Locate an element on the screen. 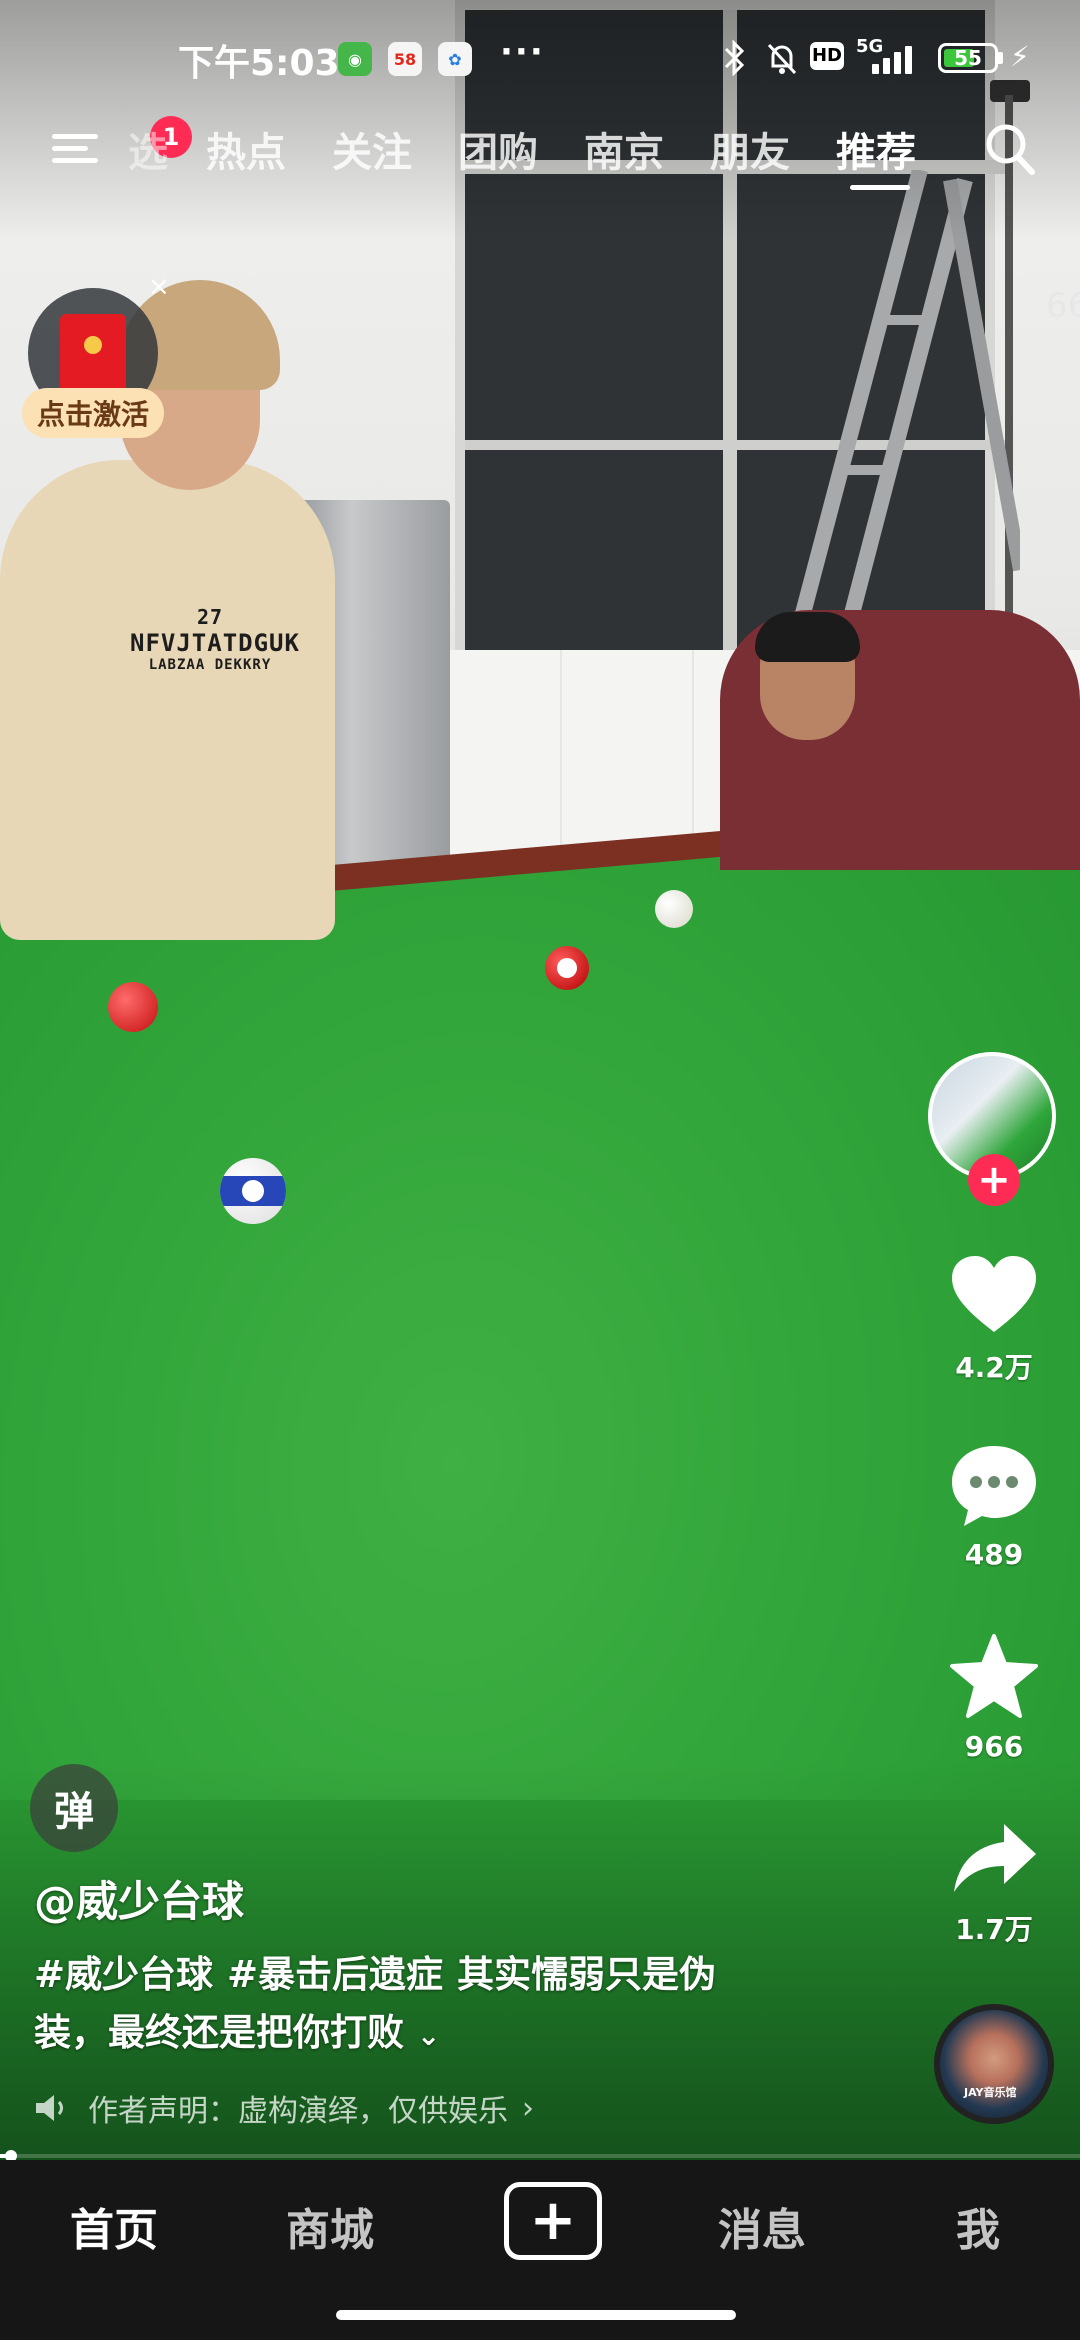 The image size is (1080, 2340). declaration-text: 作者声明：虚构演绎，仅供娱乐 is located at coordinates (298, 2111).